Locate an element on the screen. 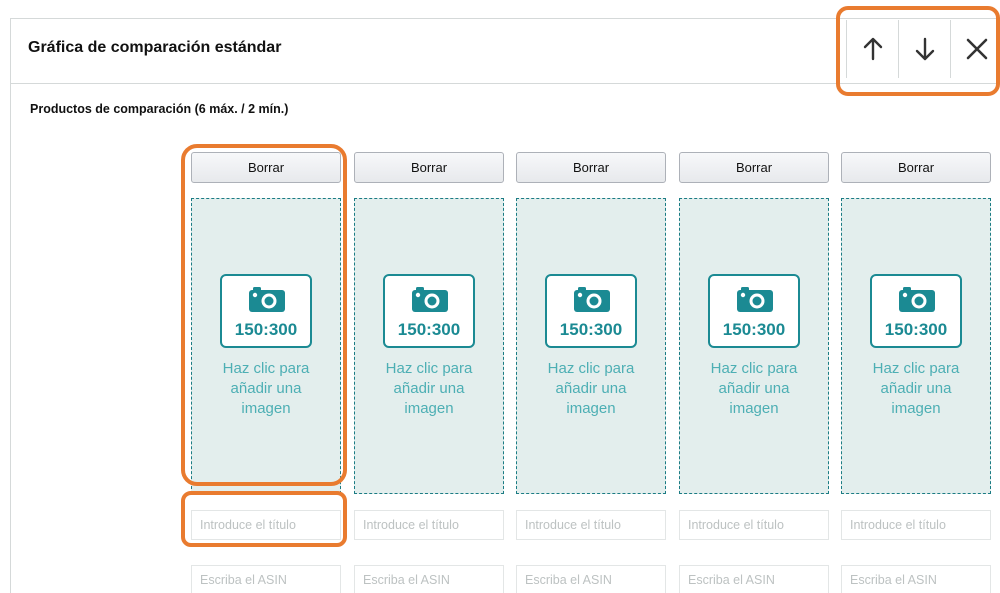  move-up-button is located at coordinates (872, 49).